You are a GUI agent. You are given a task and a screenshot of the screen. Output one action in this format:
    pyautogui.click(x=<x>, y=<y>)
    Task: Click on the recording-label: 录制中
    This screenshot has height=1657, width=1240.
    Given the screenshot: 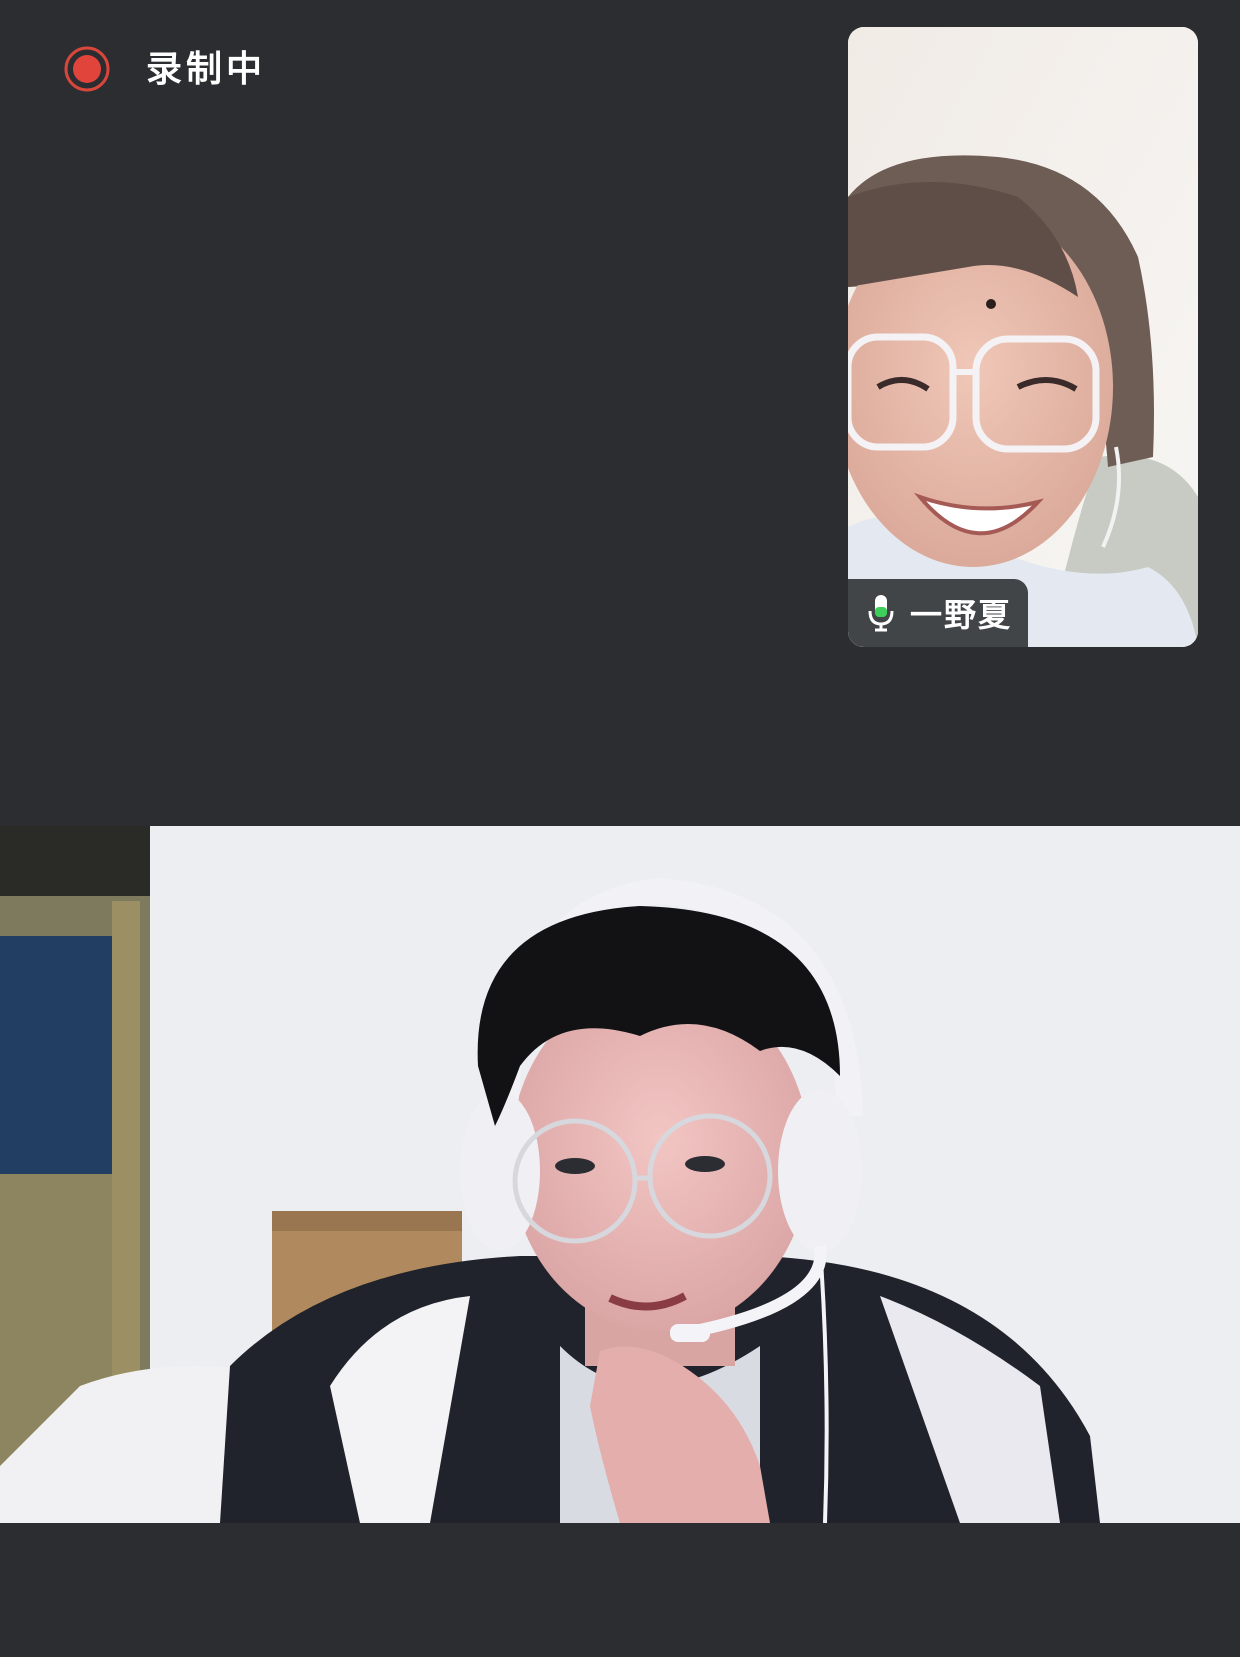 What is the action you would take?
    pyautogui.click(x=206, y=69)
    